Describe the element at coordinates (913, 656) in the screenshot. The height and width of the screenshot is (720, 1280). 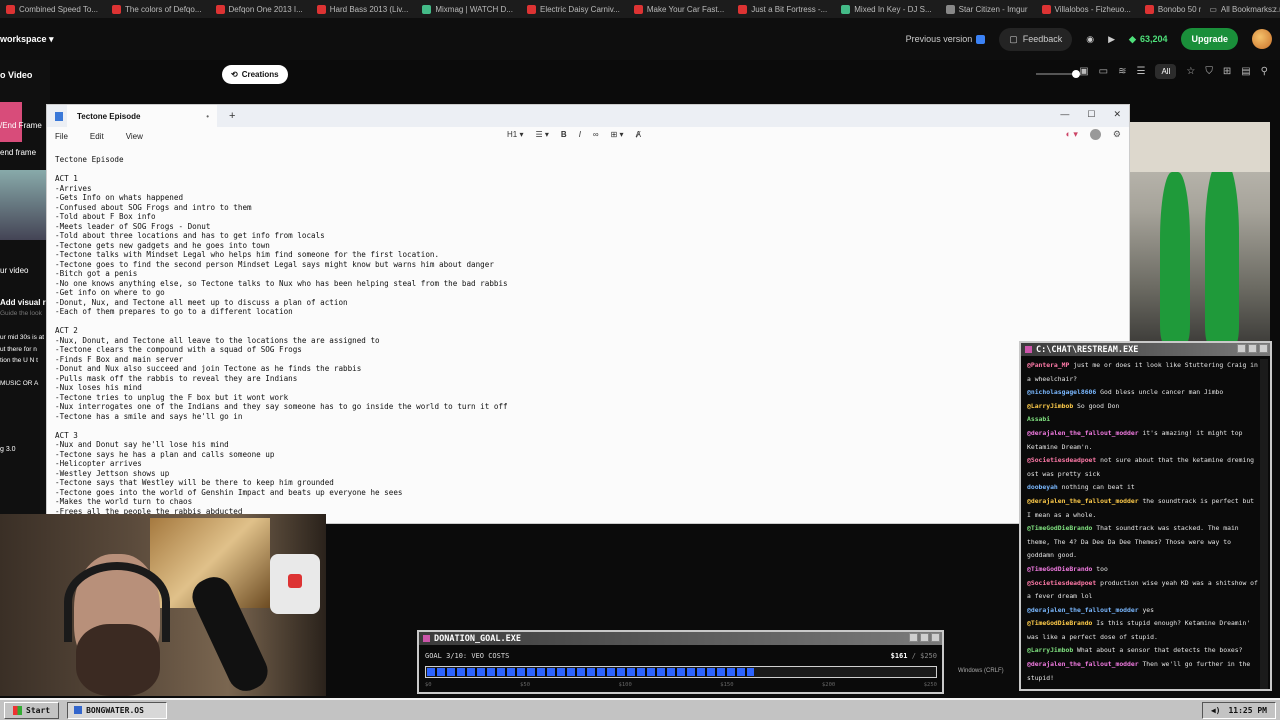
I see `goal-amount: $161 / $250` at that location.